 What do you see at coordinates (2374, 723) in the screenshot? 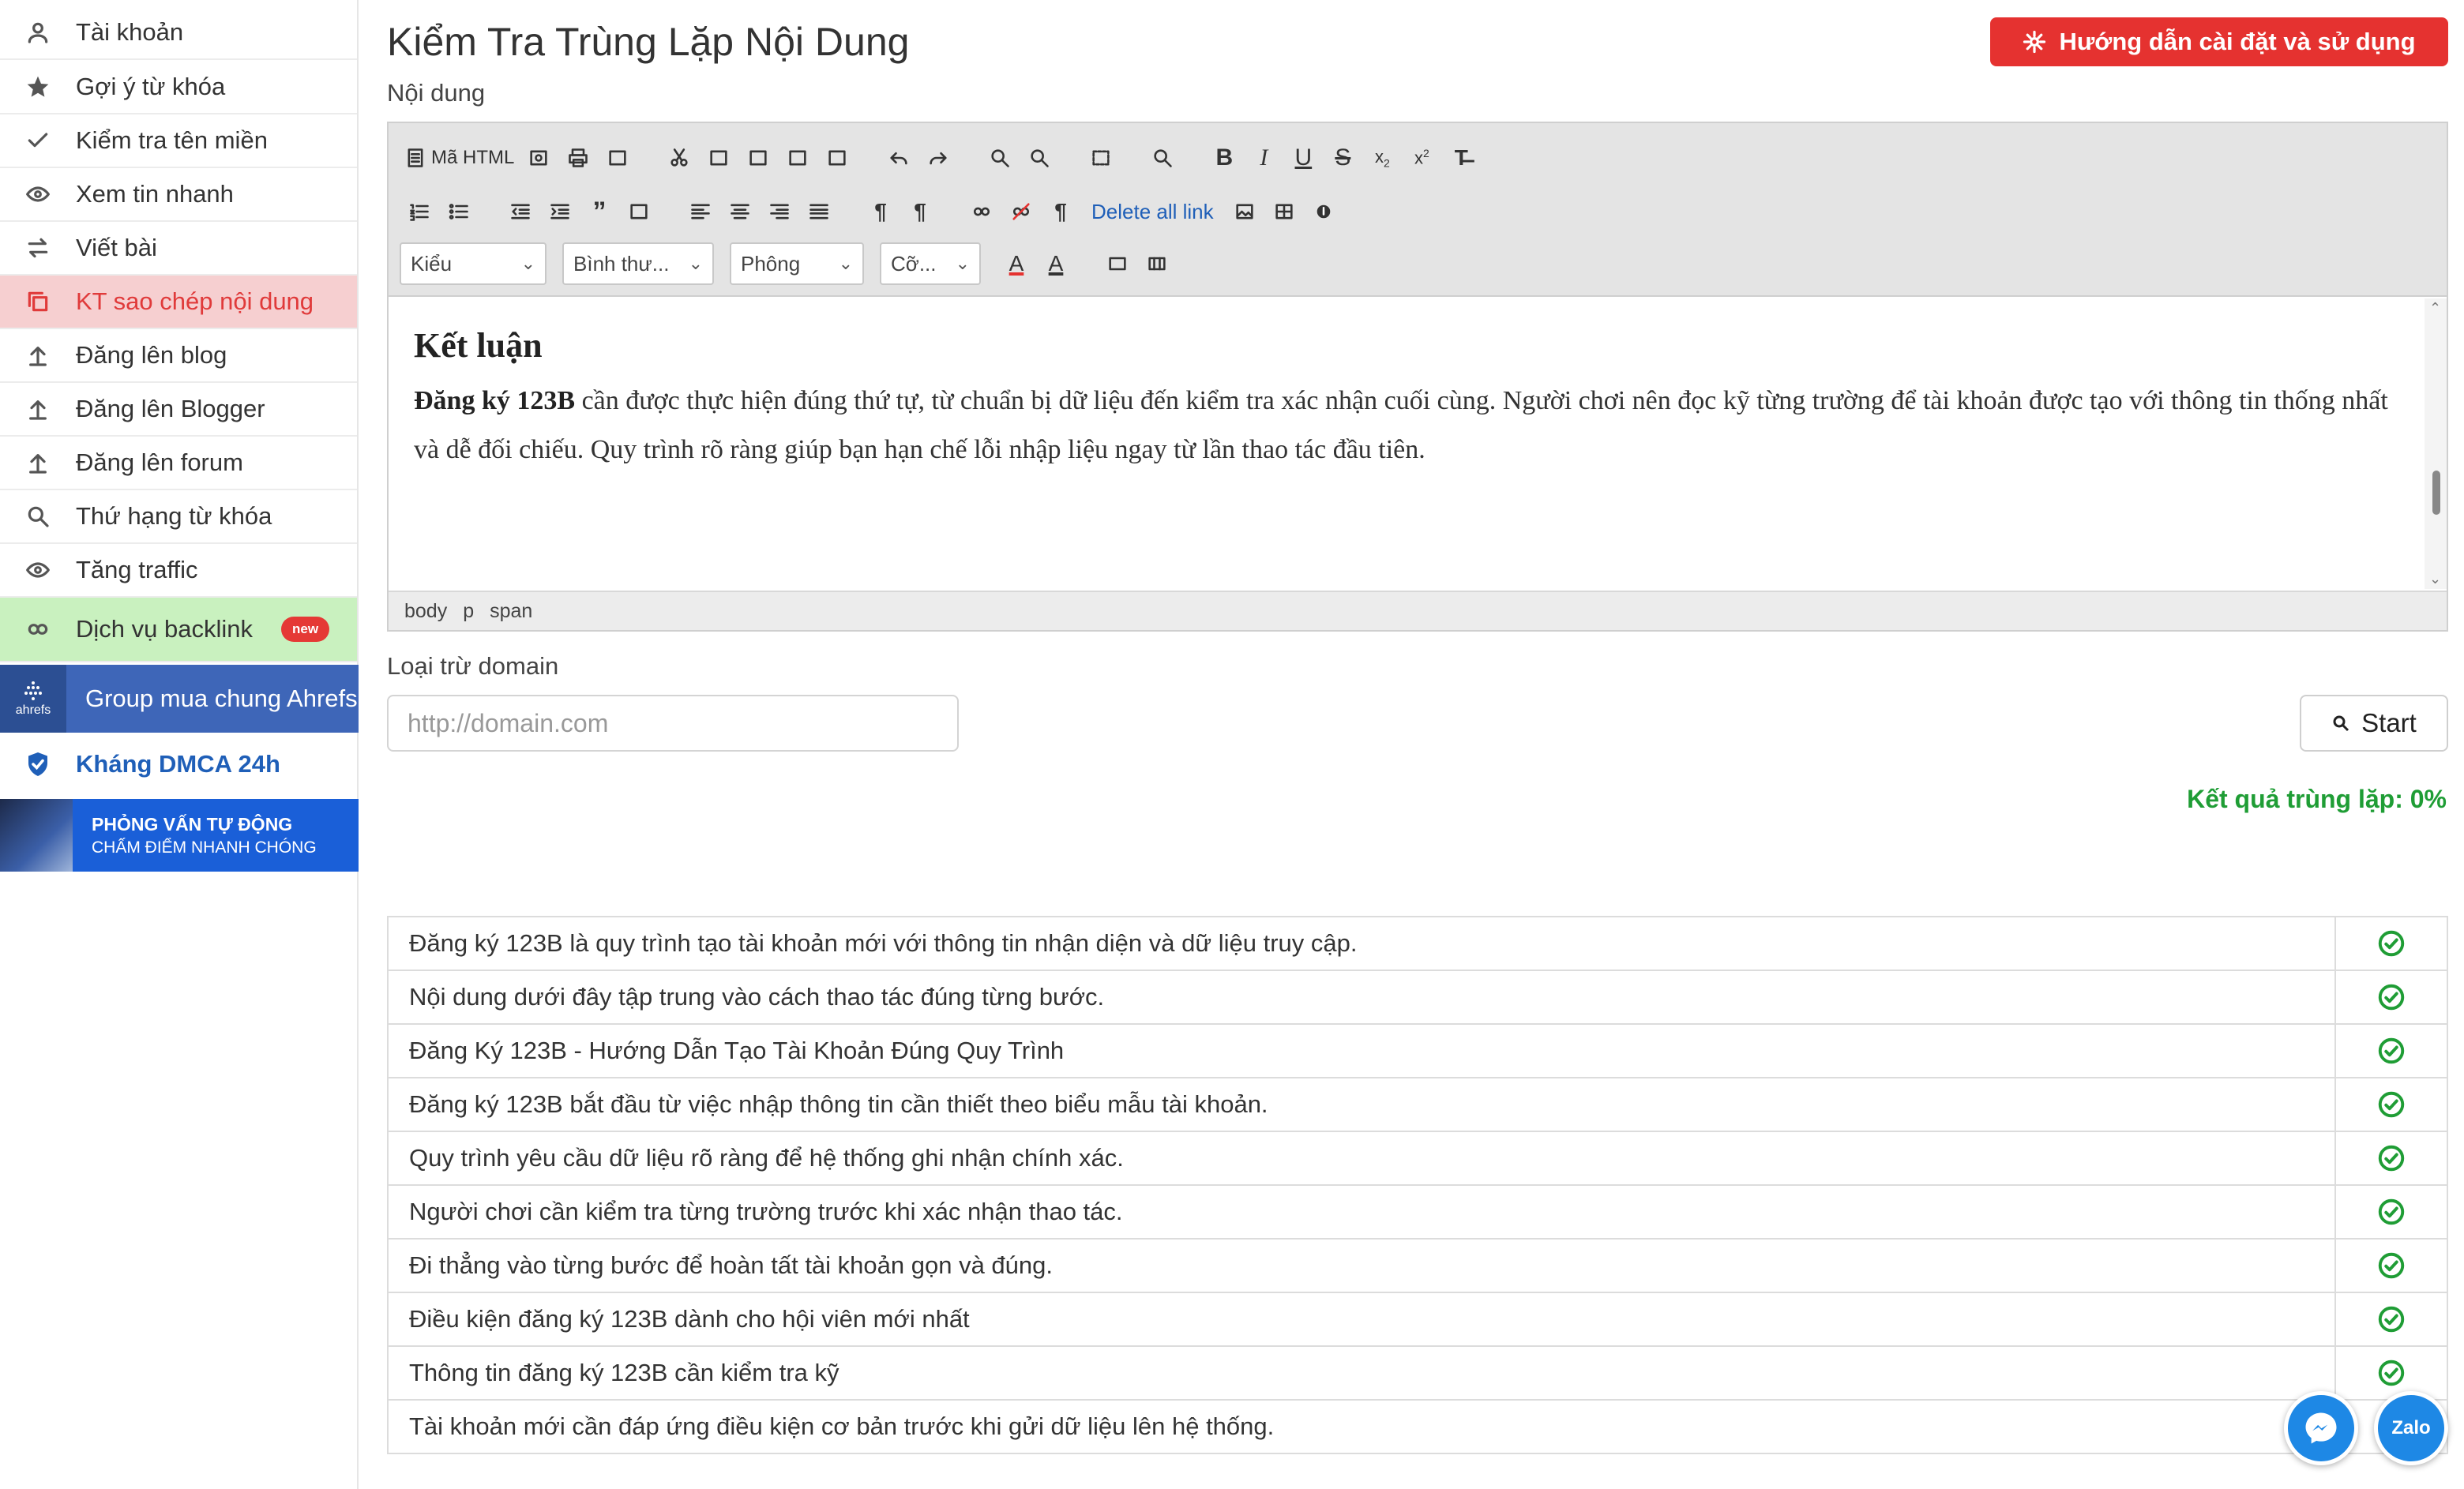
I see `start-button: Start` at bounding box center [2374, 723].